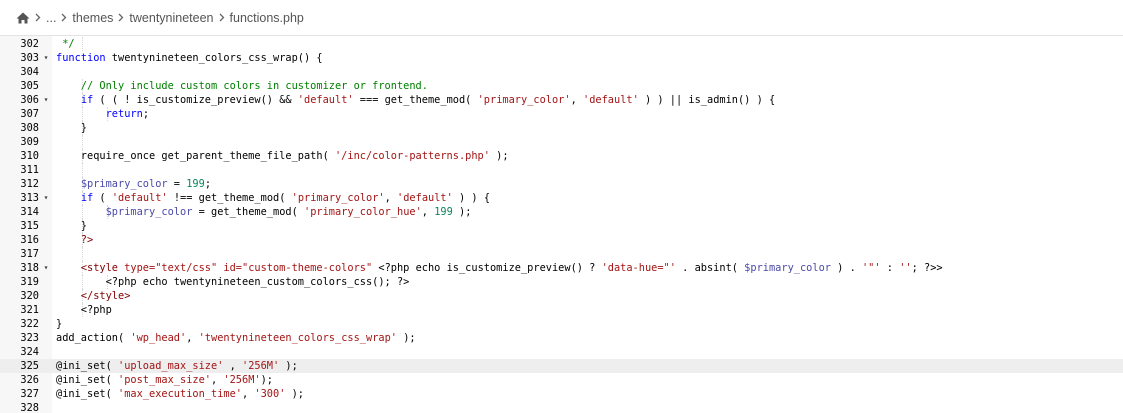 This screenshot has width=1123, height=413. What do you see at coordinates (92, 18) in the screenshot?
I see `breadcrumb-item-themes: themes` at bounding box center [92, 18].